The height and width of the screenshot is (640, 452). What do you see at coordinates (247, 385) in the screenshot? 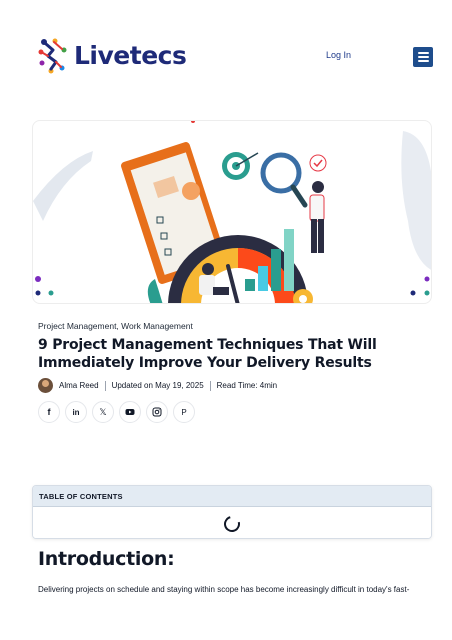
I see `read-time: Read Time: 4min` at bounding box center [247, 385].